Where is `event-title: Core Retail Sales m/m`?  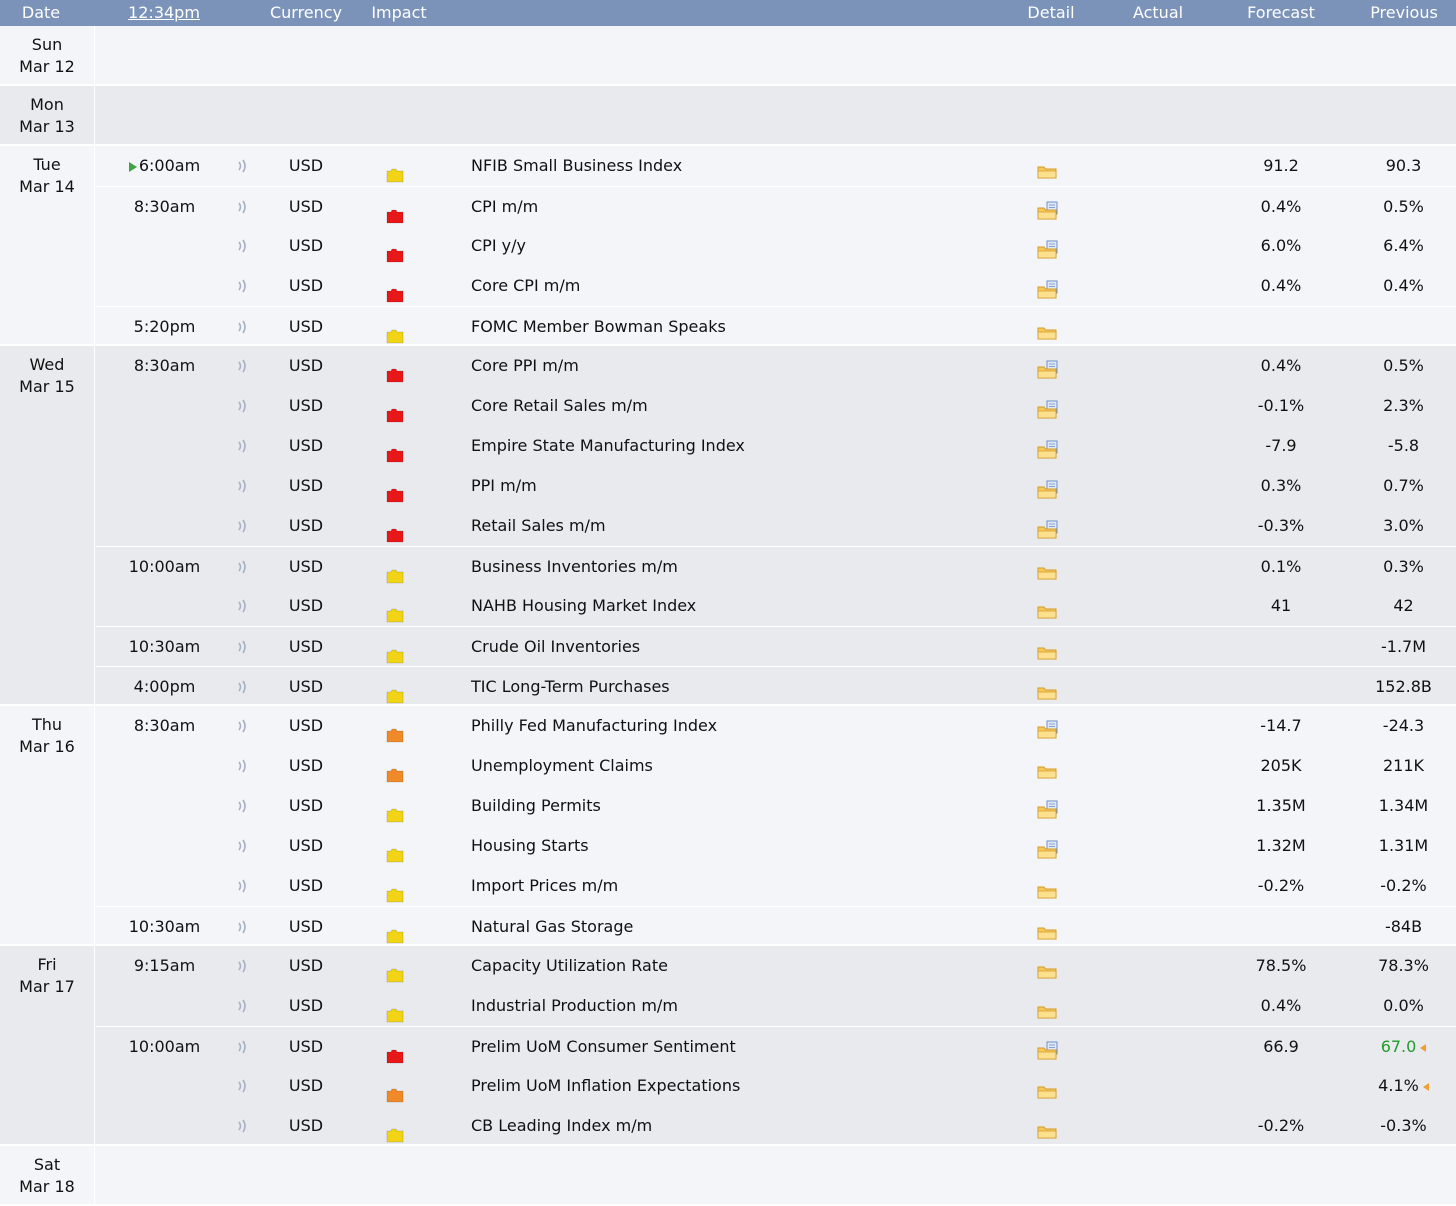
event-title: Core Retail Sales m/m is located at coordinates (751, 406).